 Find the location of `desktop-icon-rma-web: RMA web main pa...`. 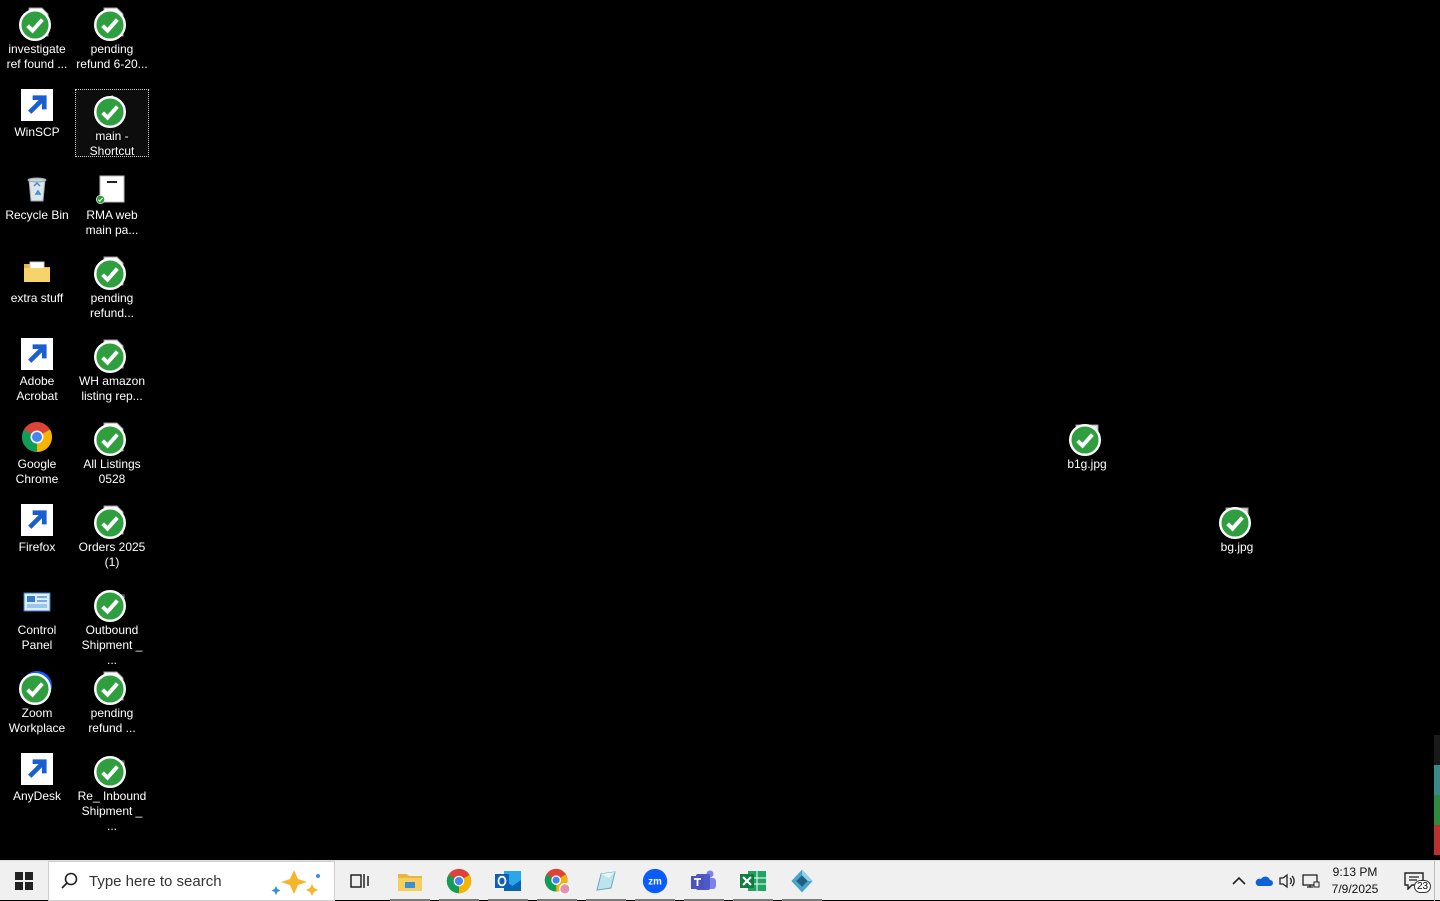

desktop-icon-rma-web: RMA web main pa... is located at coordinates (112, 204).